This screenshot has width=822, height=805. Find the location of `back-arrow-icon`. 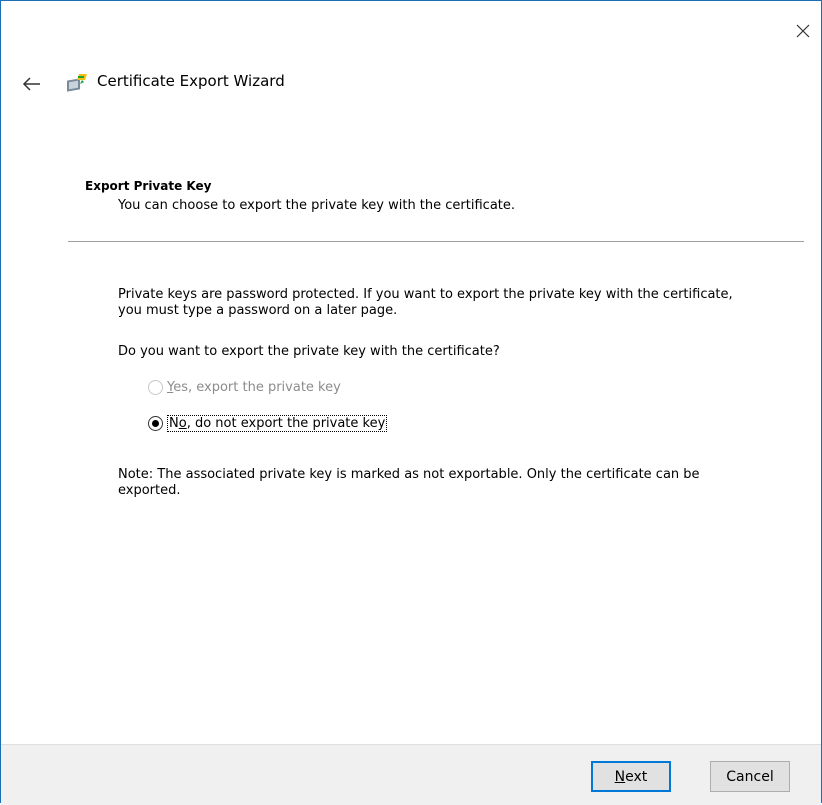

back-arrow-icon is located at coordinates (31, 84).